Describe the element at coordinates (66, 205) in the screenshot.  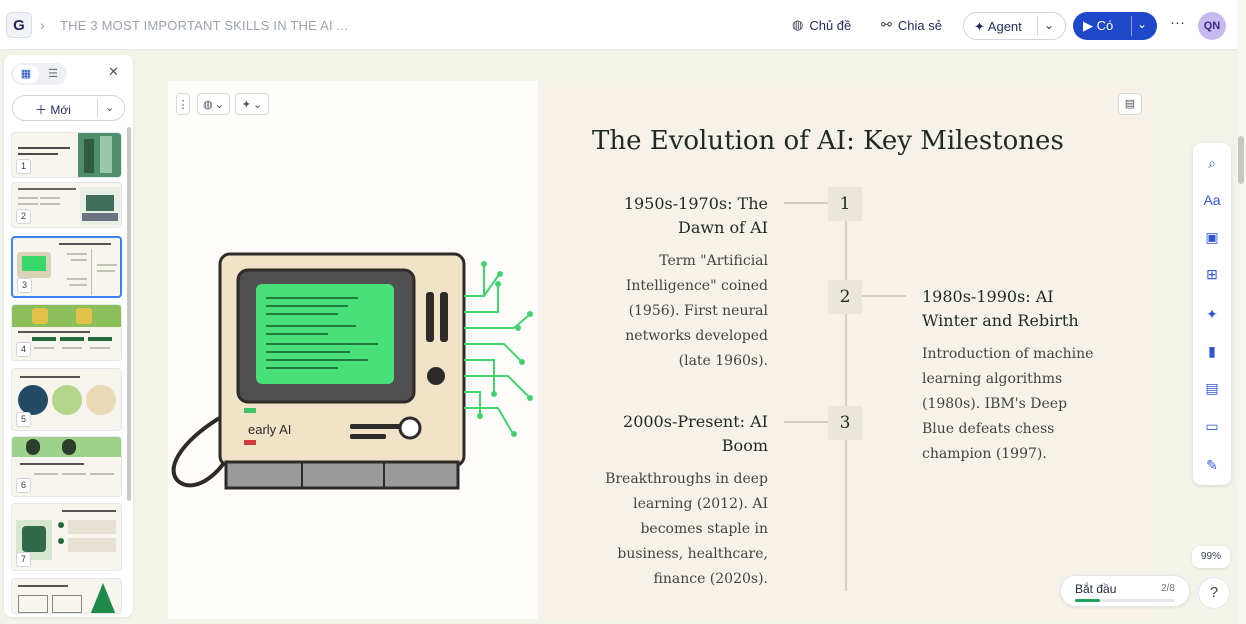
I see `slide-thumbnail-2: 2` at that location.